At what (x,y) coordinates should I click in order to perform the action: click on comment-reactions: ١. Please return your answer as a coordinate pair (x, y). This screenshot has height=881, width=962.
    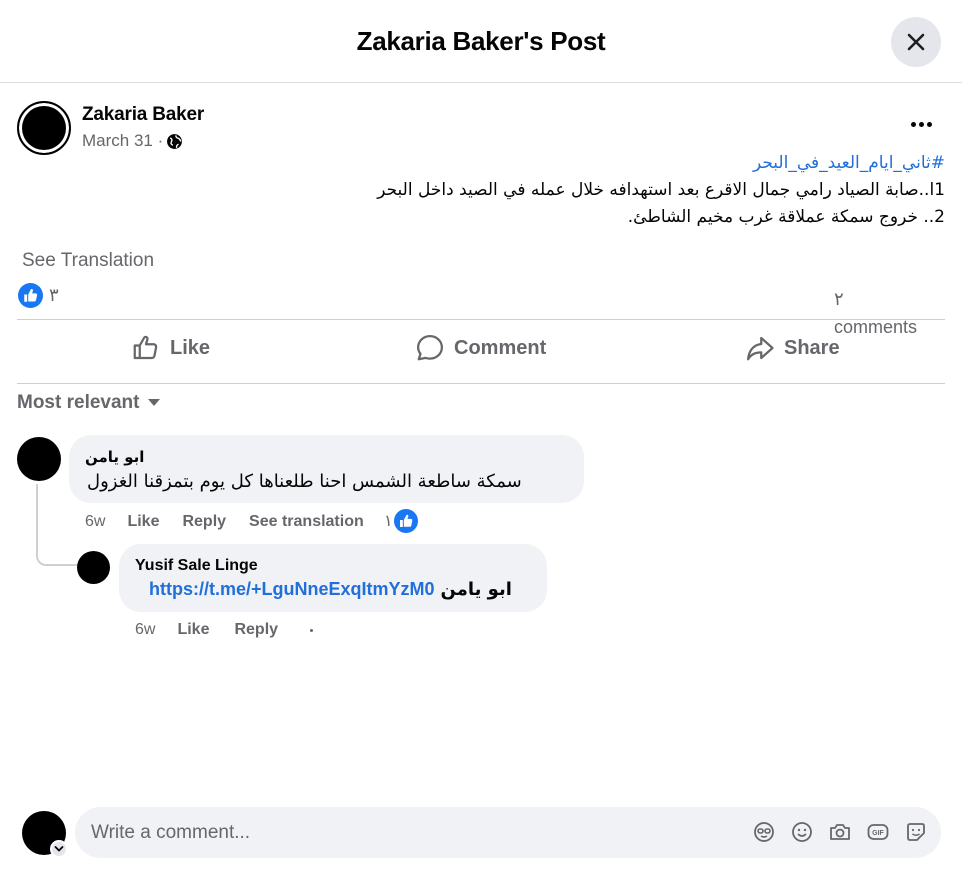
    Looking at the image, I should click on (401, 521).